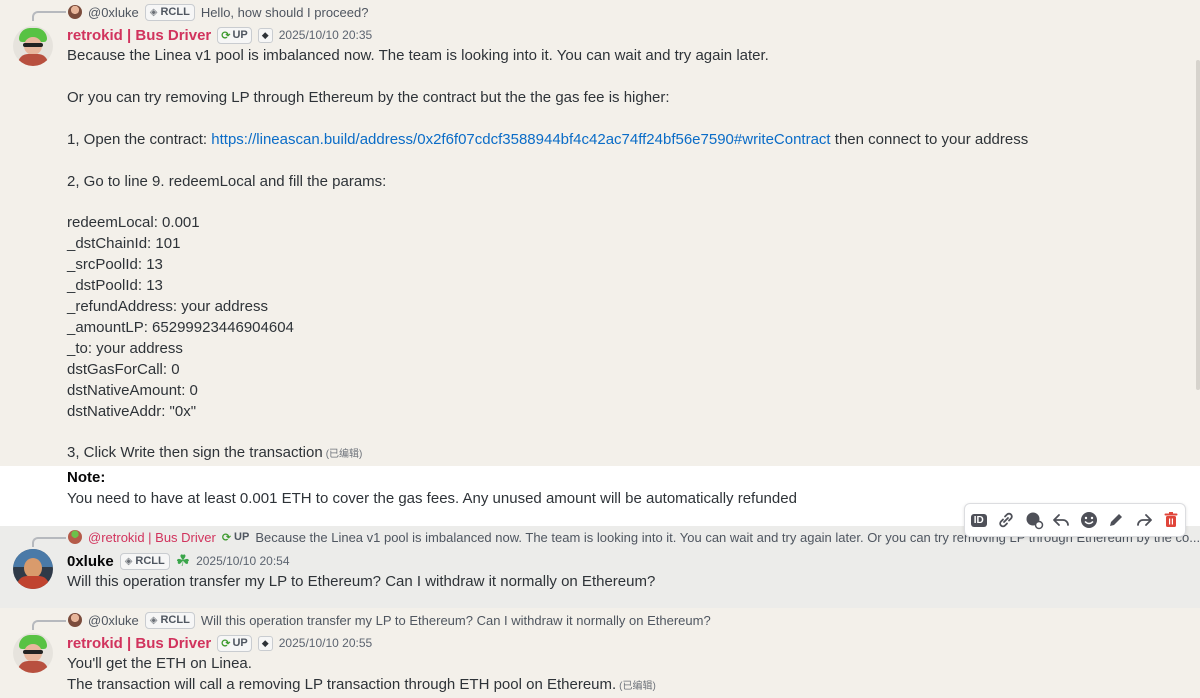 This screenshot has height=698, width=1200. Describe the element at coordinates (132, 411) in the screenshot. I see `param-line: dstNativeAddr: "0x"` at that location.